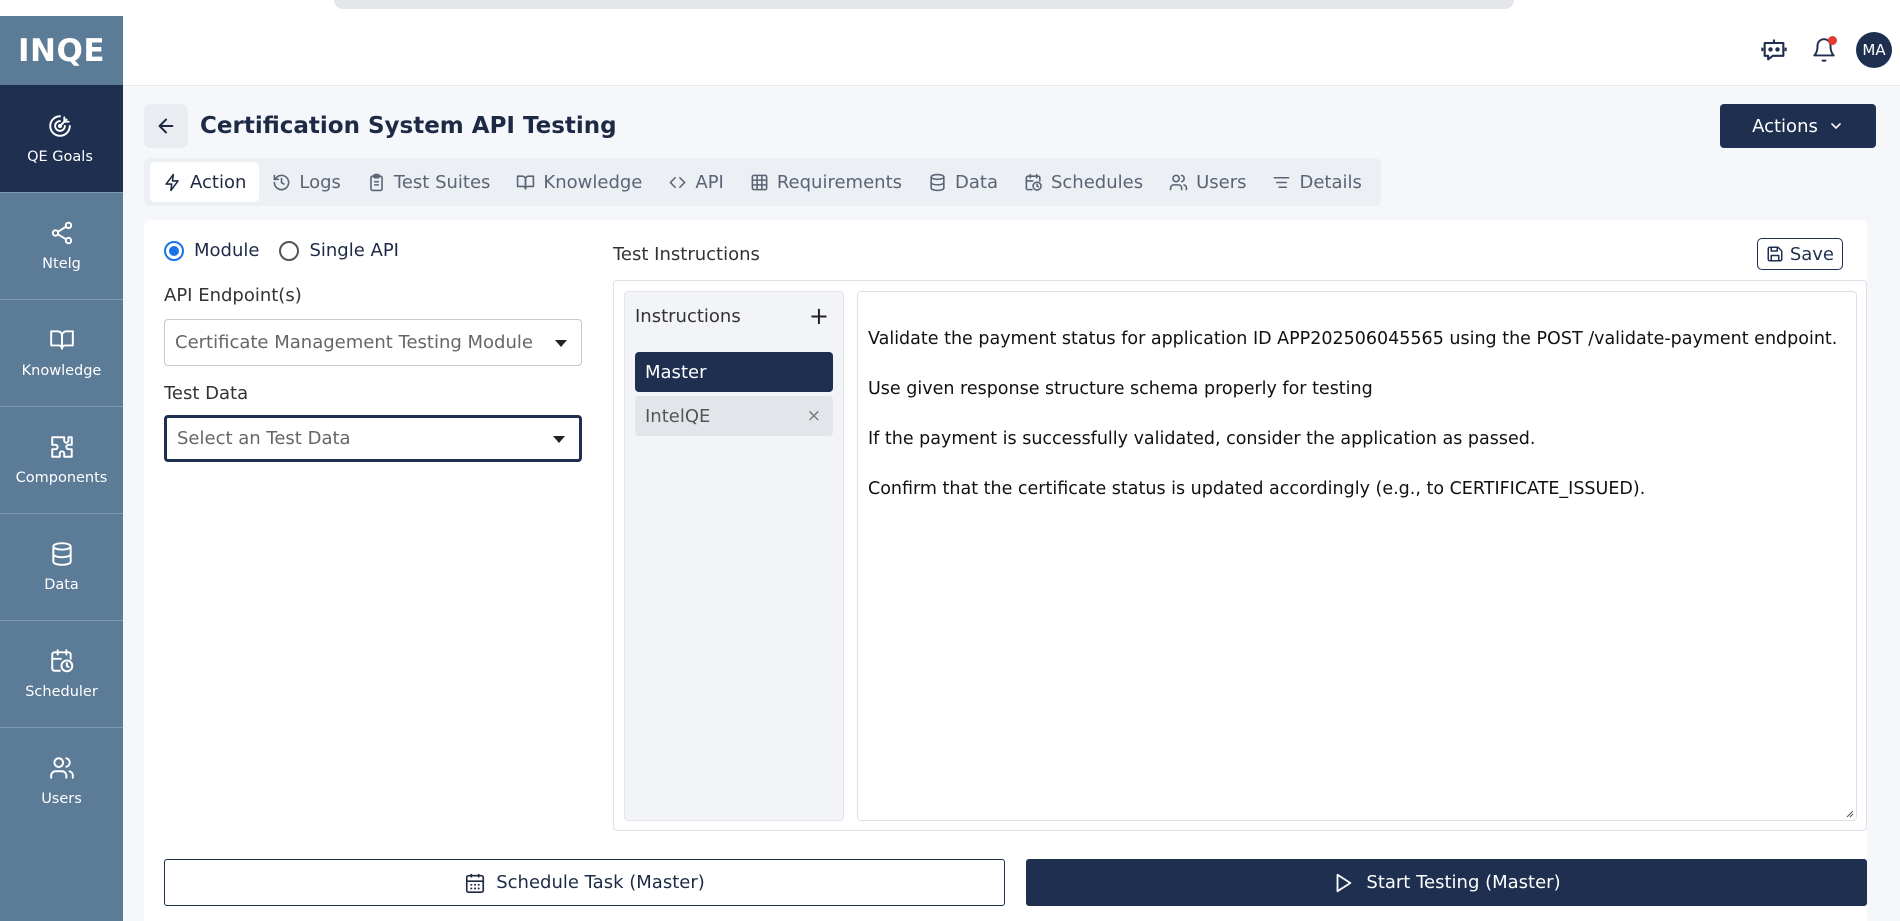  I want to click on schedule-task-button: Schedule Task (Master), so click(584, 882).